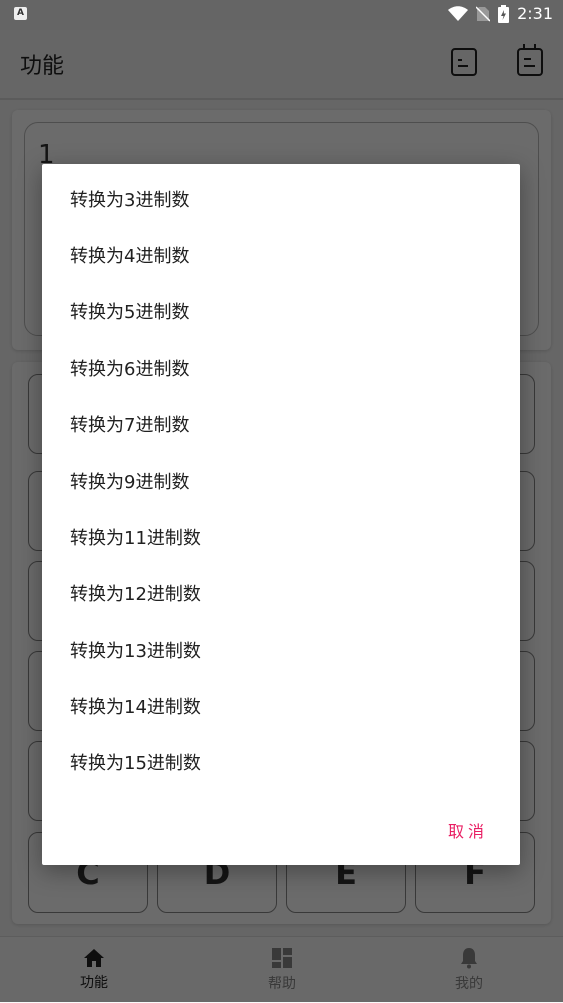  Describe the element at coordinates (129, 201) in the screenshot. I see `dialog-option-base-3: 转换为3进制数` at that location.